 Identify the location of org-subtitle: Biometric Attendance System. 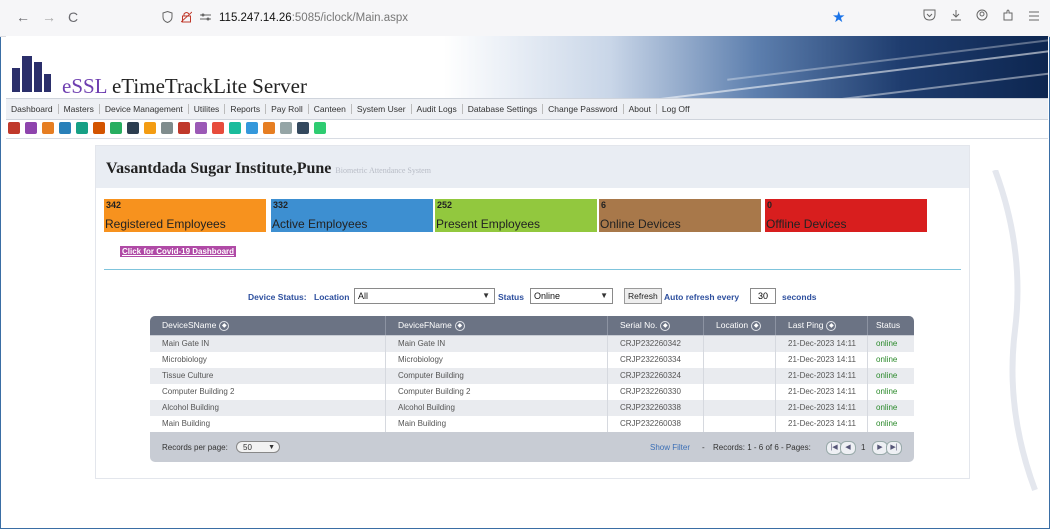
(383, 170).